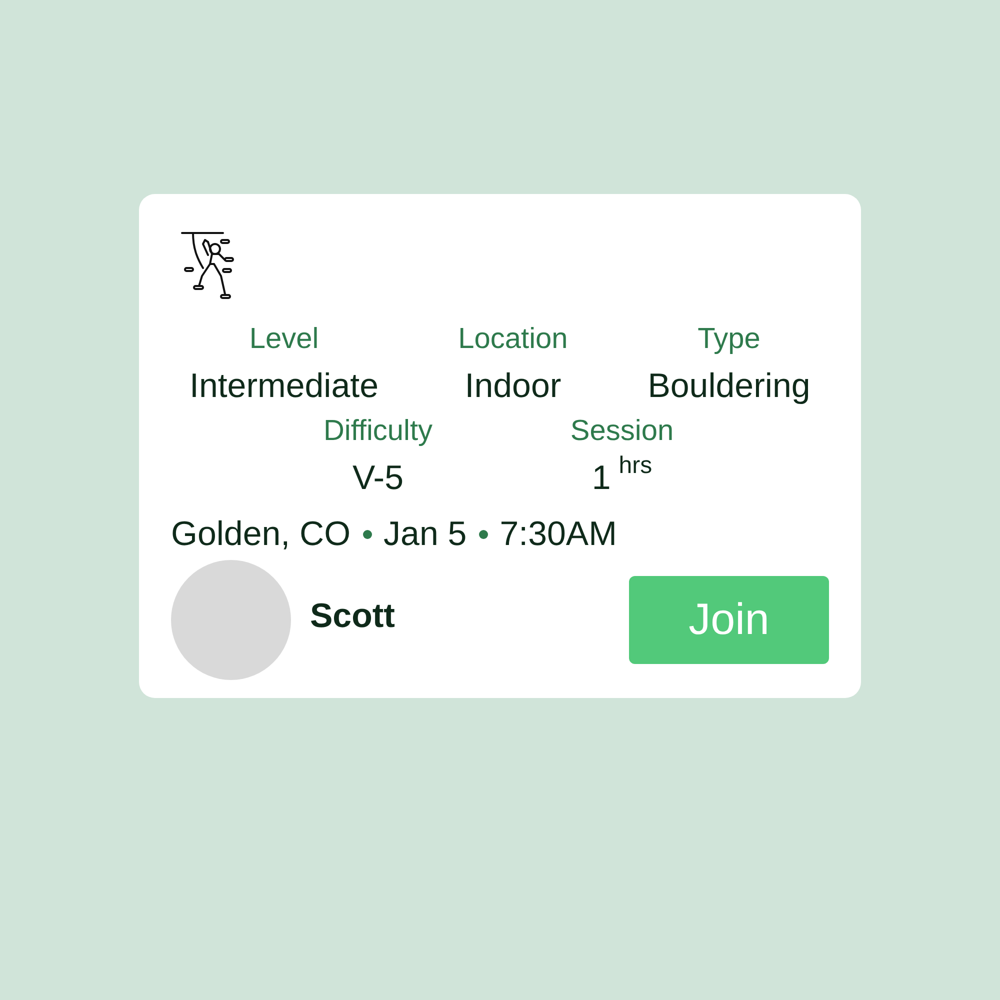 This screenshot has width=1000, height=1000. Describe the element at coordinates (261, 534) in the screenshot. I see `detail-text: Golden, CO` at that location.